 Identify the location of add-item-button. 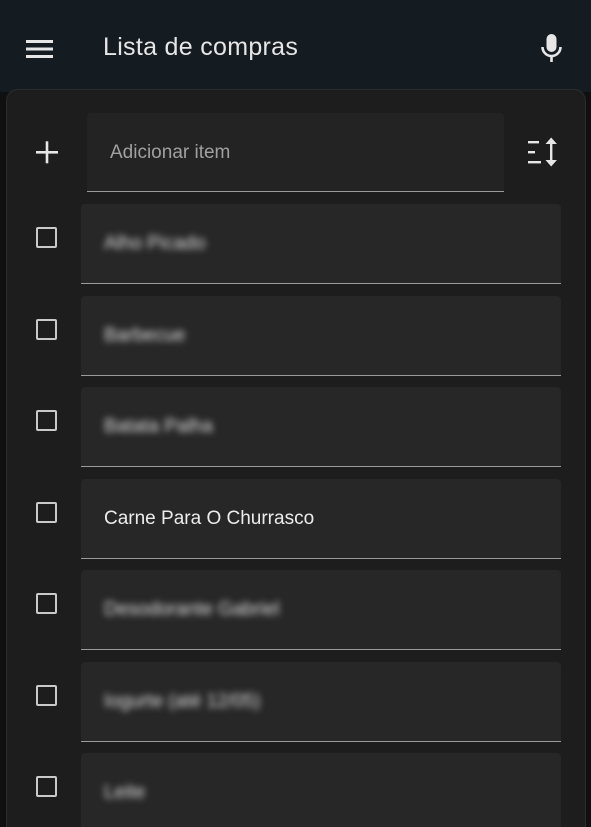
(47, 152).